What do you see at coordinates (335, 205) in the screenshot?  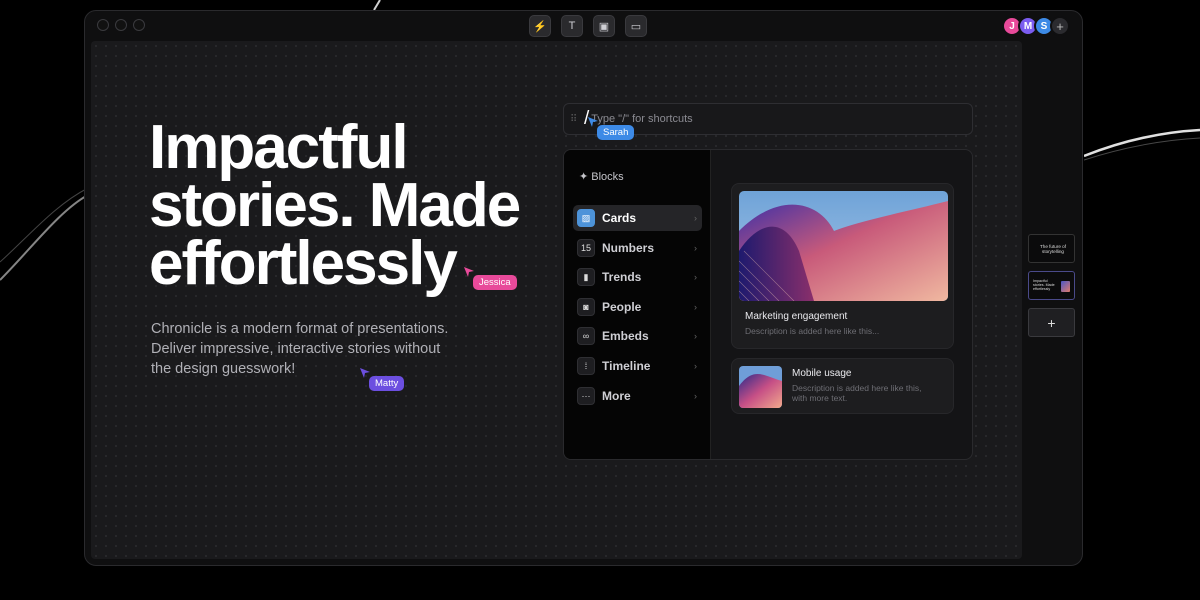 I see `headline-line: stories. Made` at bounding box center [335, 205].